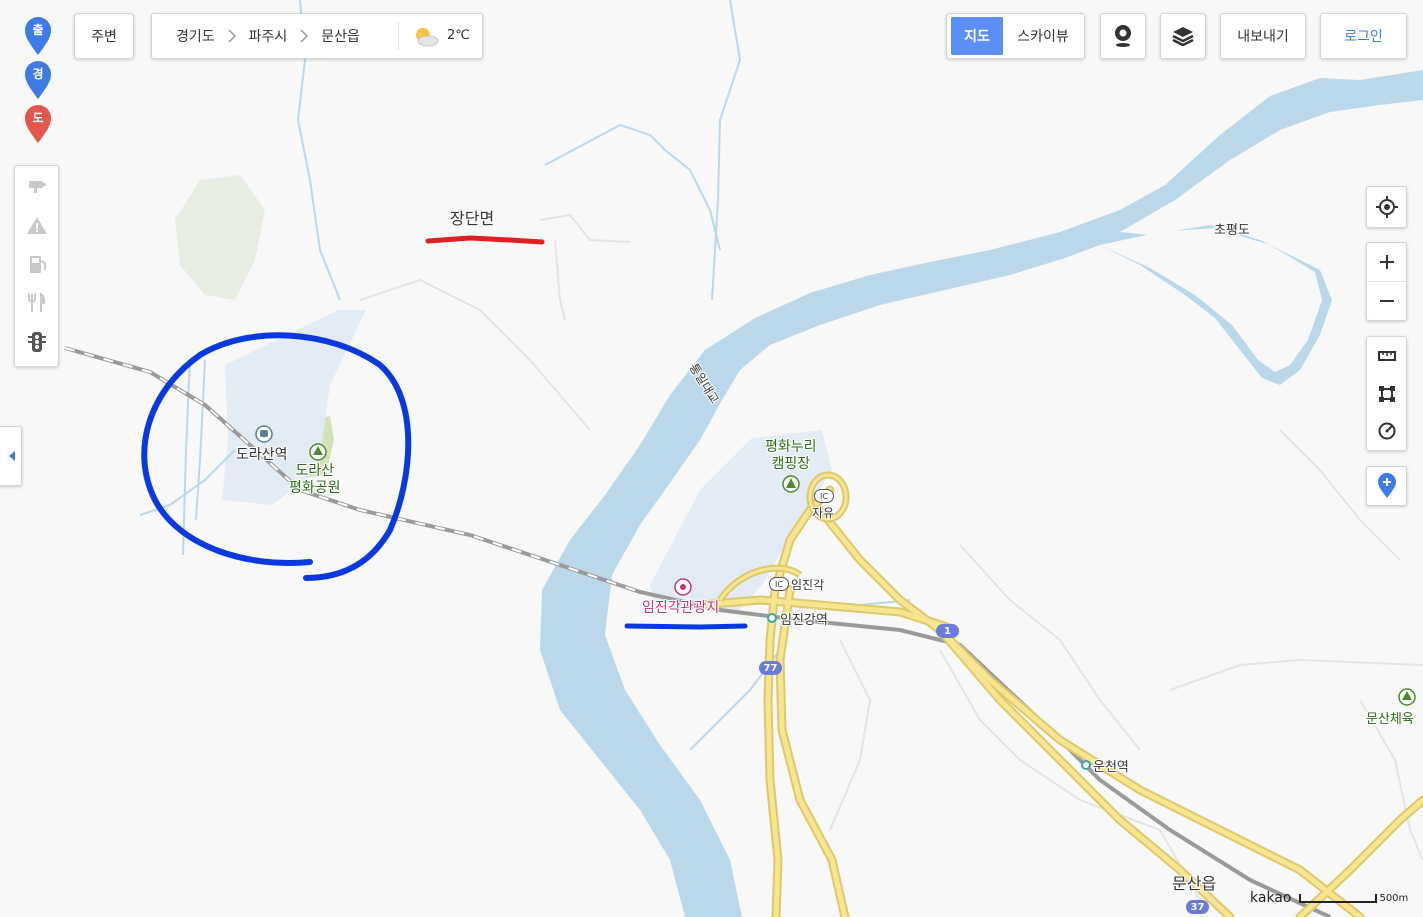 Image resolution: width=1423 pixels, height=917 pixels. What do you see at coordinates (38, 30) in the screenshot?
I see `start-pin-label: 출` at bounding box center [38, 30].